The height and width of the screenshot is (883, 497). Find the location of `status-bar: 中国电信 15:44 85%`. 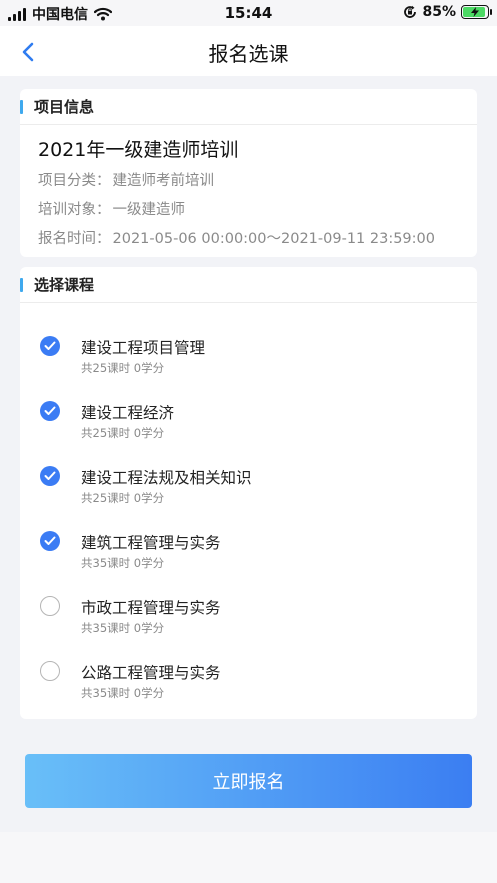

status-bar: 中国电信 15:44 85% is located at coordinates (248, 13).